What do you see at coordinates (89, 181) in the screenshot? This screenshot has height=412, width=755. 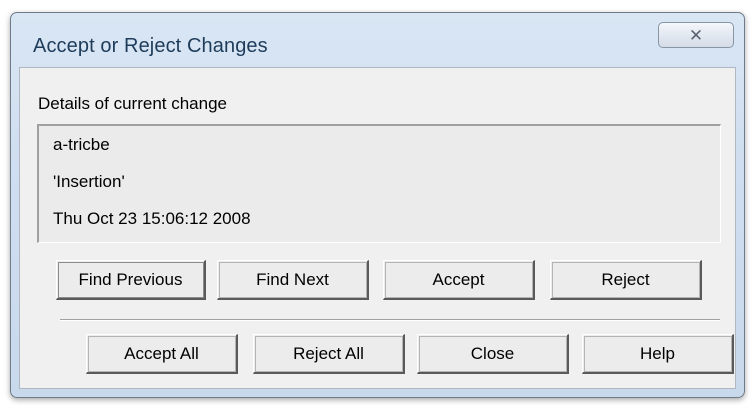 I see `change-type: 'Insertion'` at bounding box center [89, 181].